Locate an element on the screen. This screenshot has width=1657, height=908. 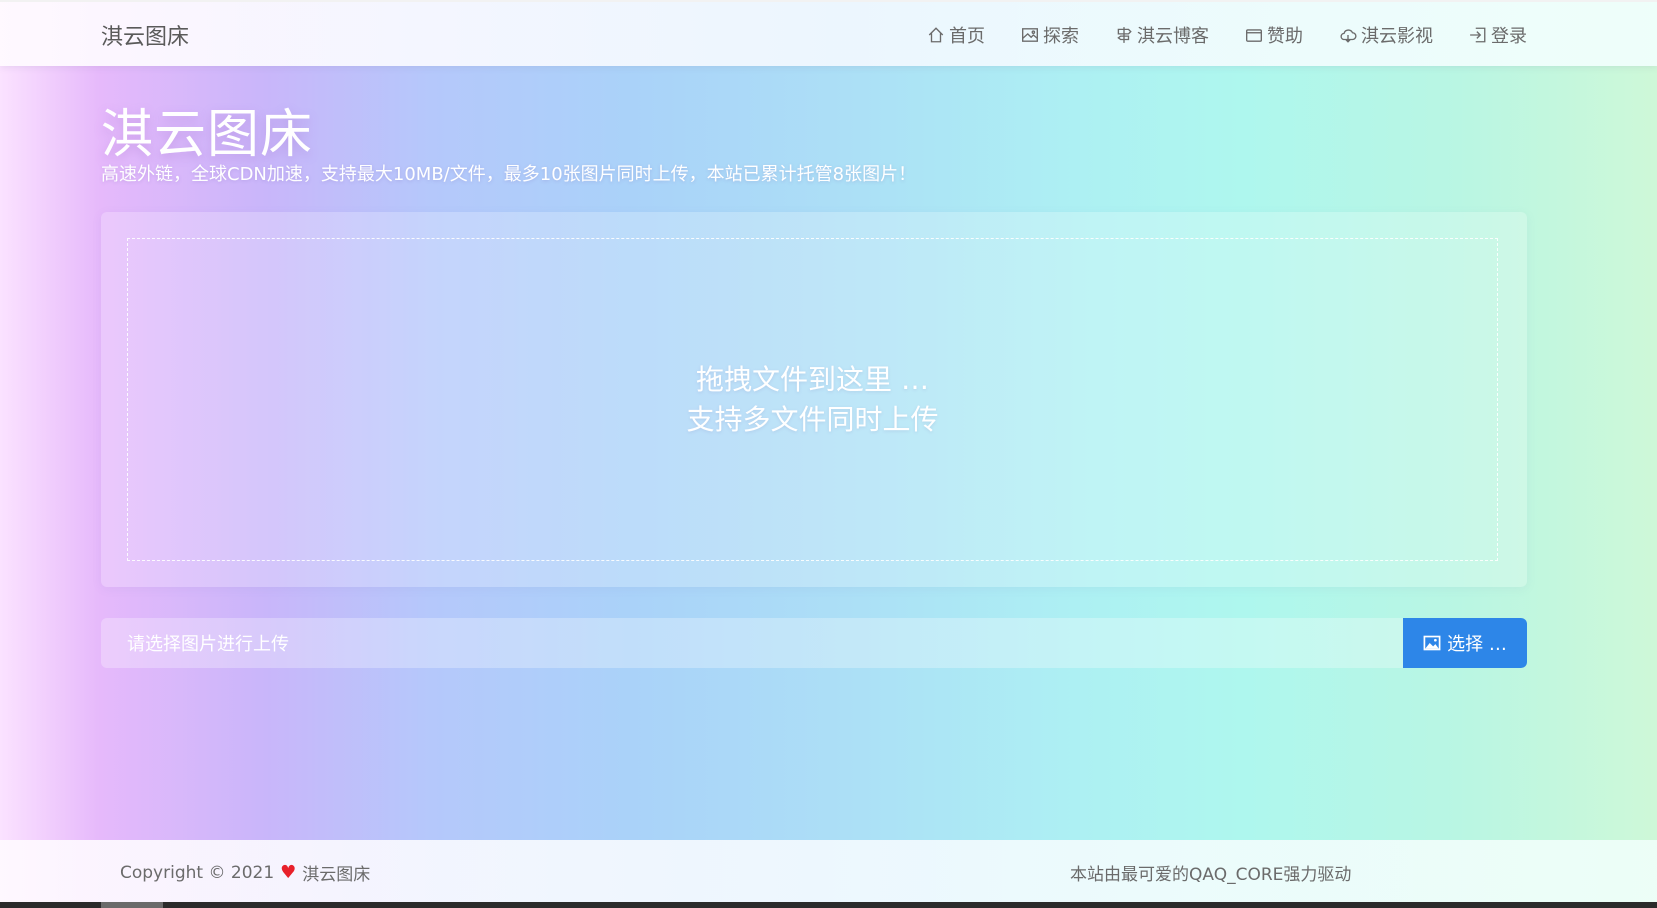
copyright-text: Copyright © 2021 is located at coordinates (197, 872).